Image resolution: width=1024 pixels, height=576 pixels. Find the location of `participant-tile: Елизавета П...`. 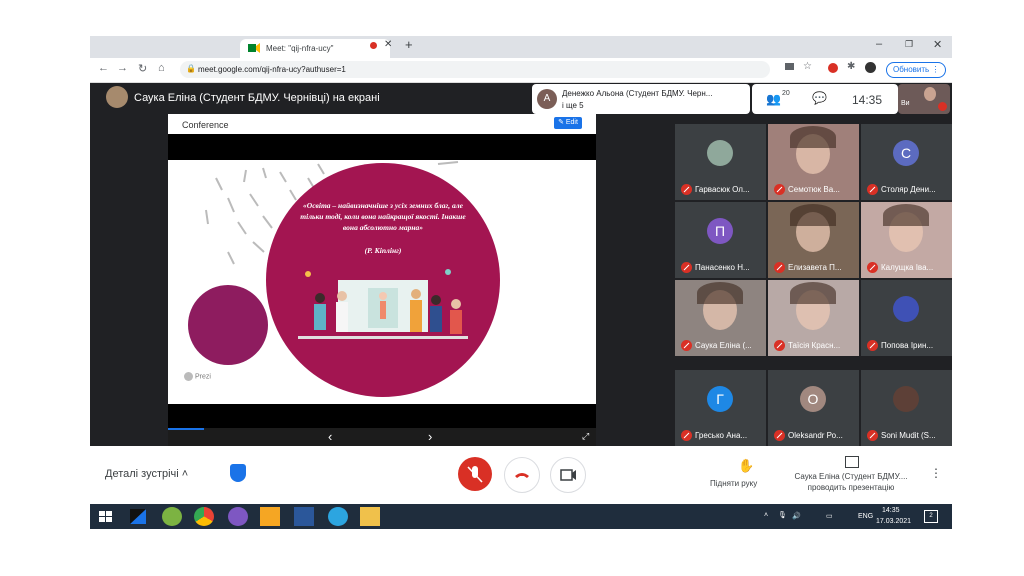

participant-tile: Елизавета П... is located at coordinates (813, 240).